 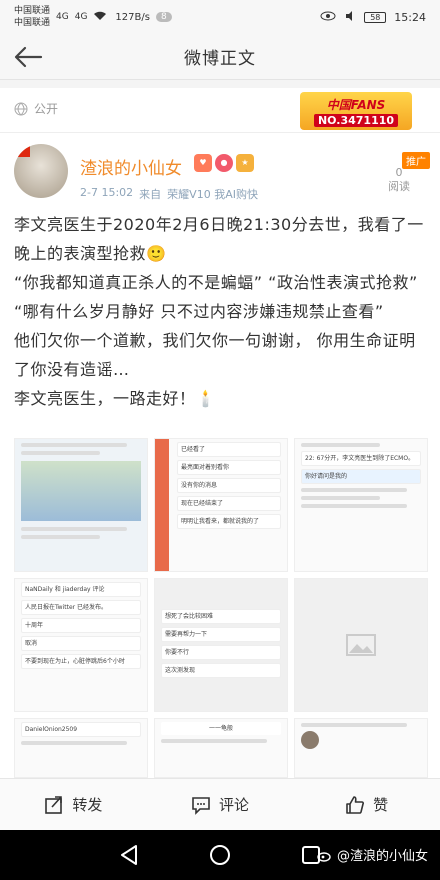 I want to click on post-paragraph: 李文亮医生，一路走好！🕯️, so click(x=115, y=398).